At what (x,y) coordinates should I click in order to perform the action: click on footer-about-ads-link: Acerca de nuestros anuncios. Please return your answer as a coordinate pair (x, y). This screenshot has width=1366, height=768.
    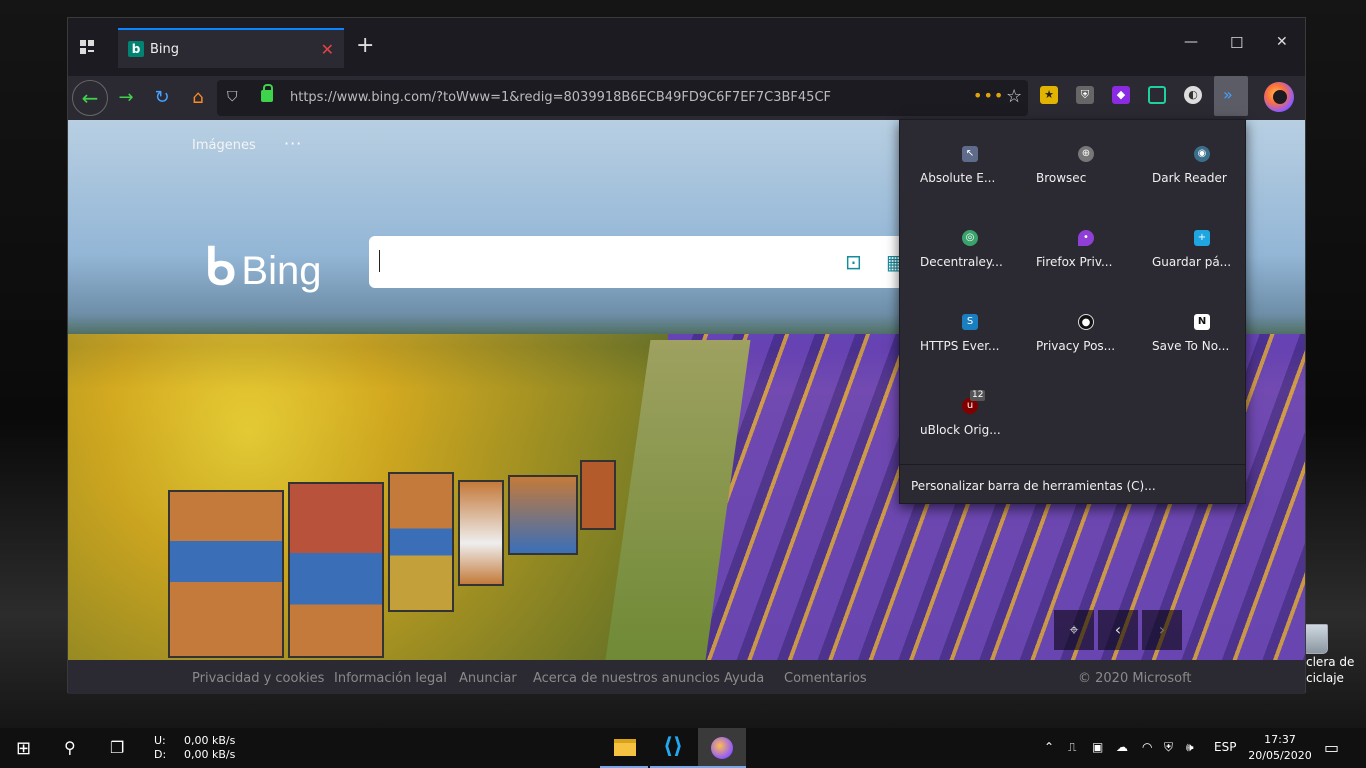
    Looking at the image, I should click on (626, 678).